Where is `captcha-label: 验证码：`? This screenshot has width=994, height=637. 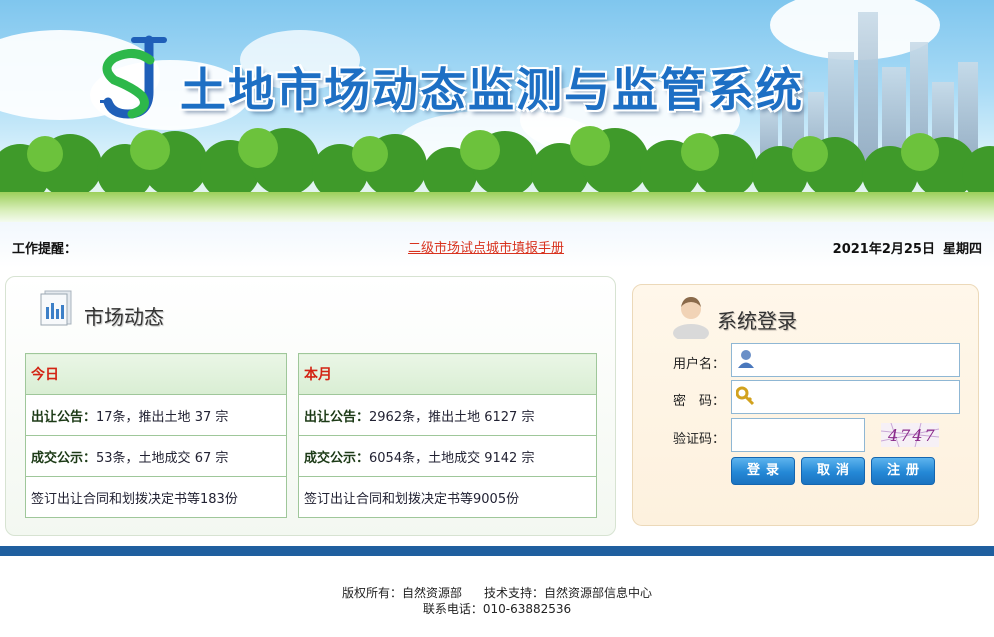
captcha-label: 验证码： is located at coordinates (699, 439).